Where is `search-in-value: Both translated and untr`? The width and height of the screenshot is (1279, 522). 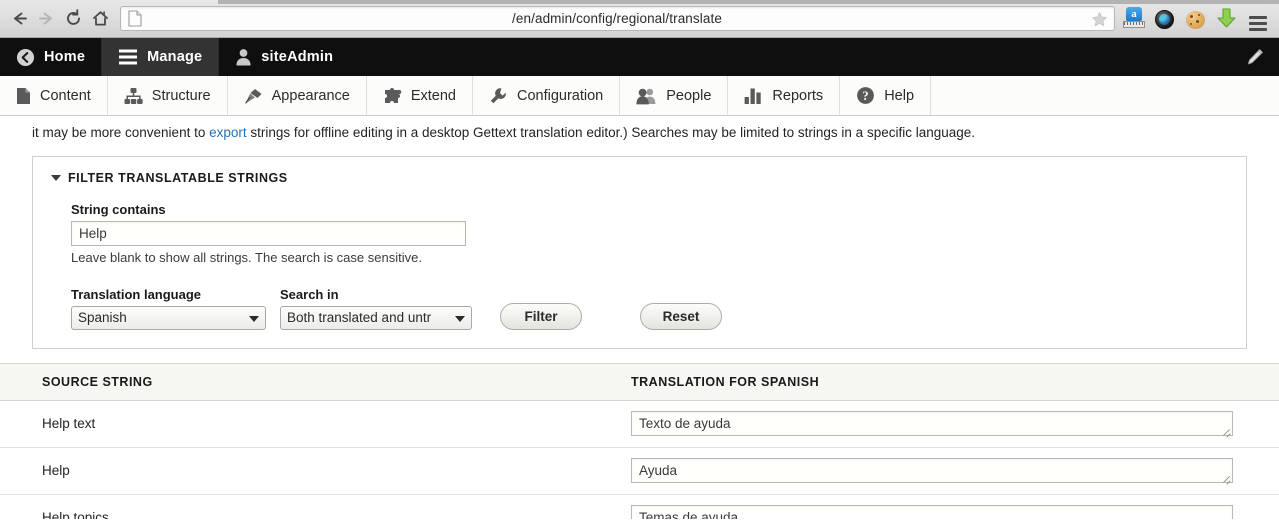
search-in-value: Both translated and untr is located at coordinates (359, 318).